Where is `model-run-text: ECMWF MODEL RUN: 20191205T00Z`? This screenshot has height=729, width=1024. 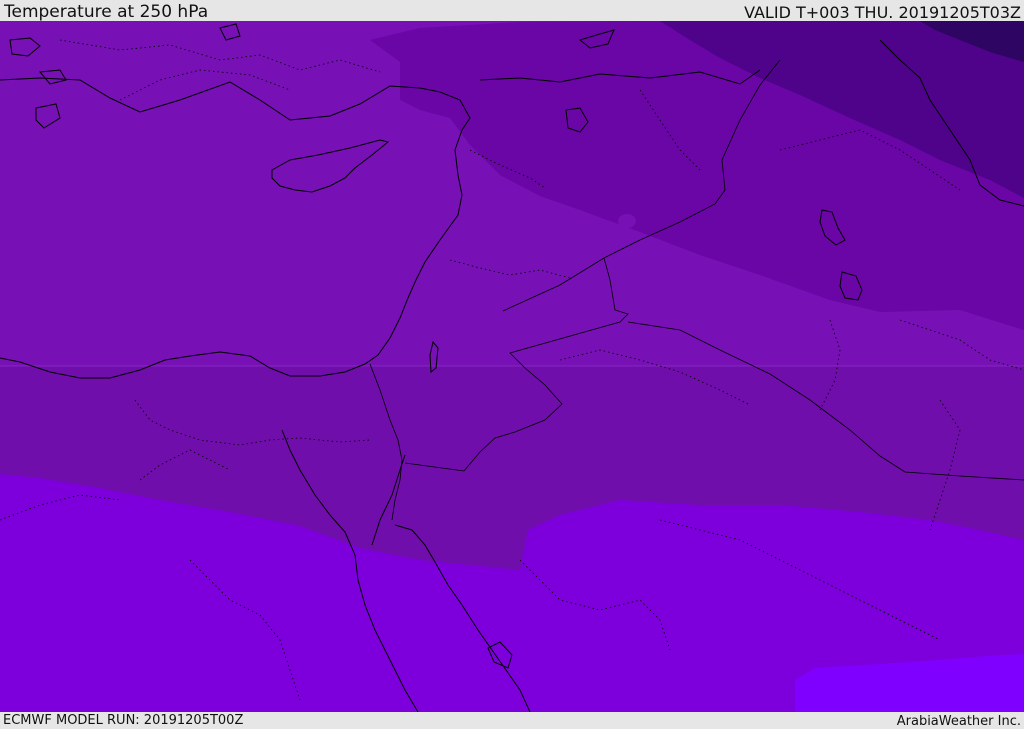 model-run-text: ECMWF MODEL RUN: 20191205T00Z is located at coordinates (123, 720).